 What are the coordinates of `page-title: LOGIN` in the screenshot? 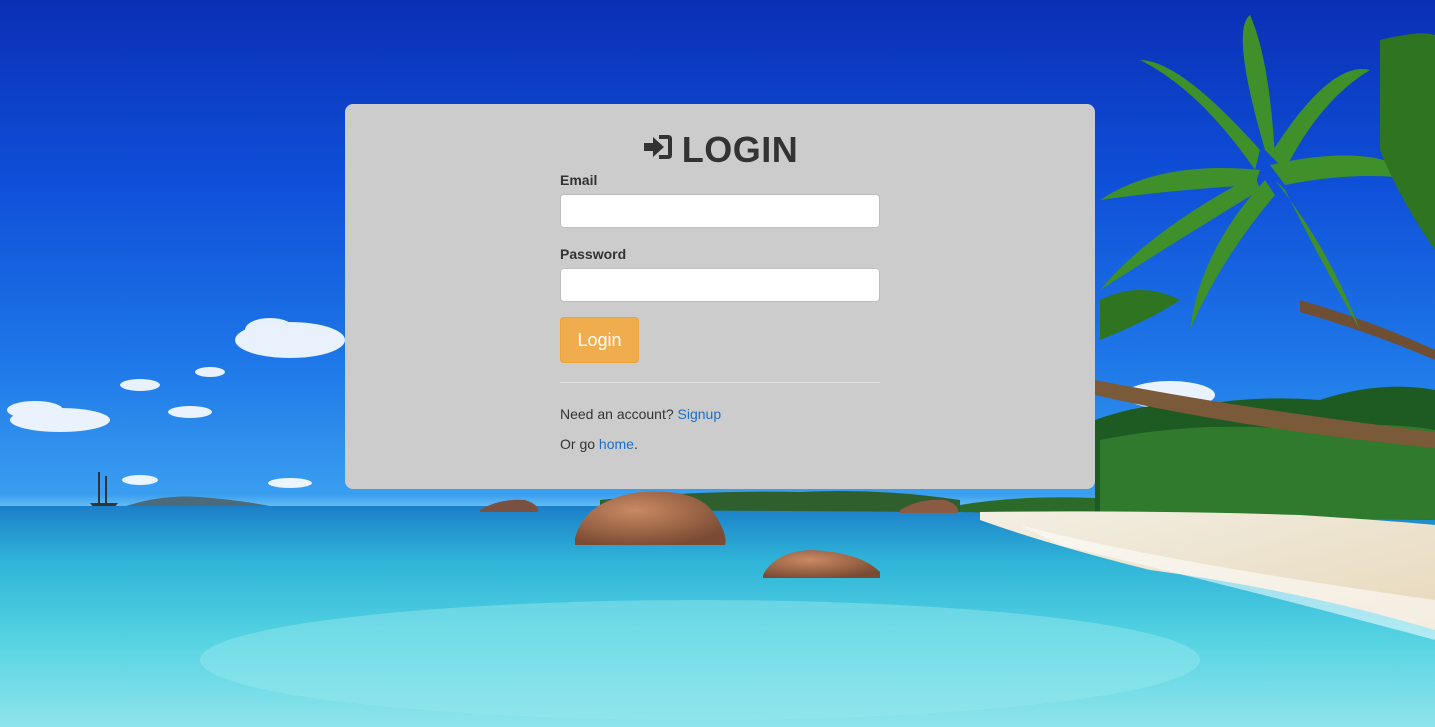 It's located at (720, 150).